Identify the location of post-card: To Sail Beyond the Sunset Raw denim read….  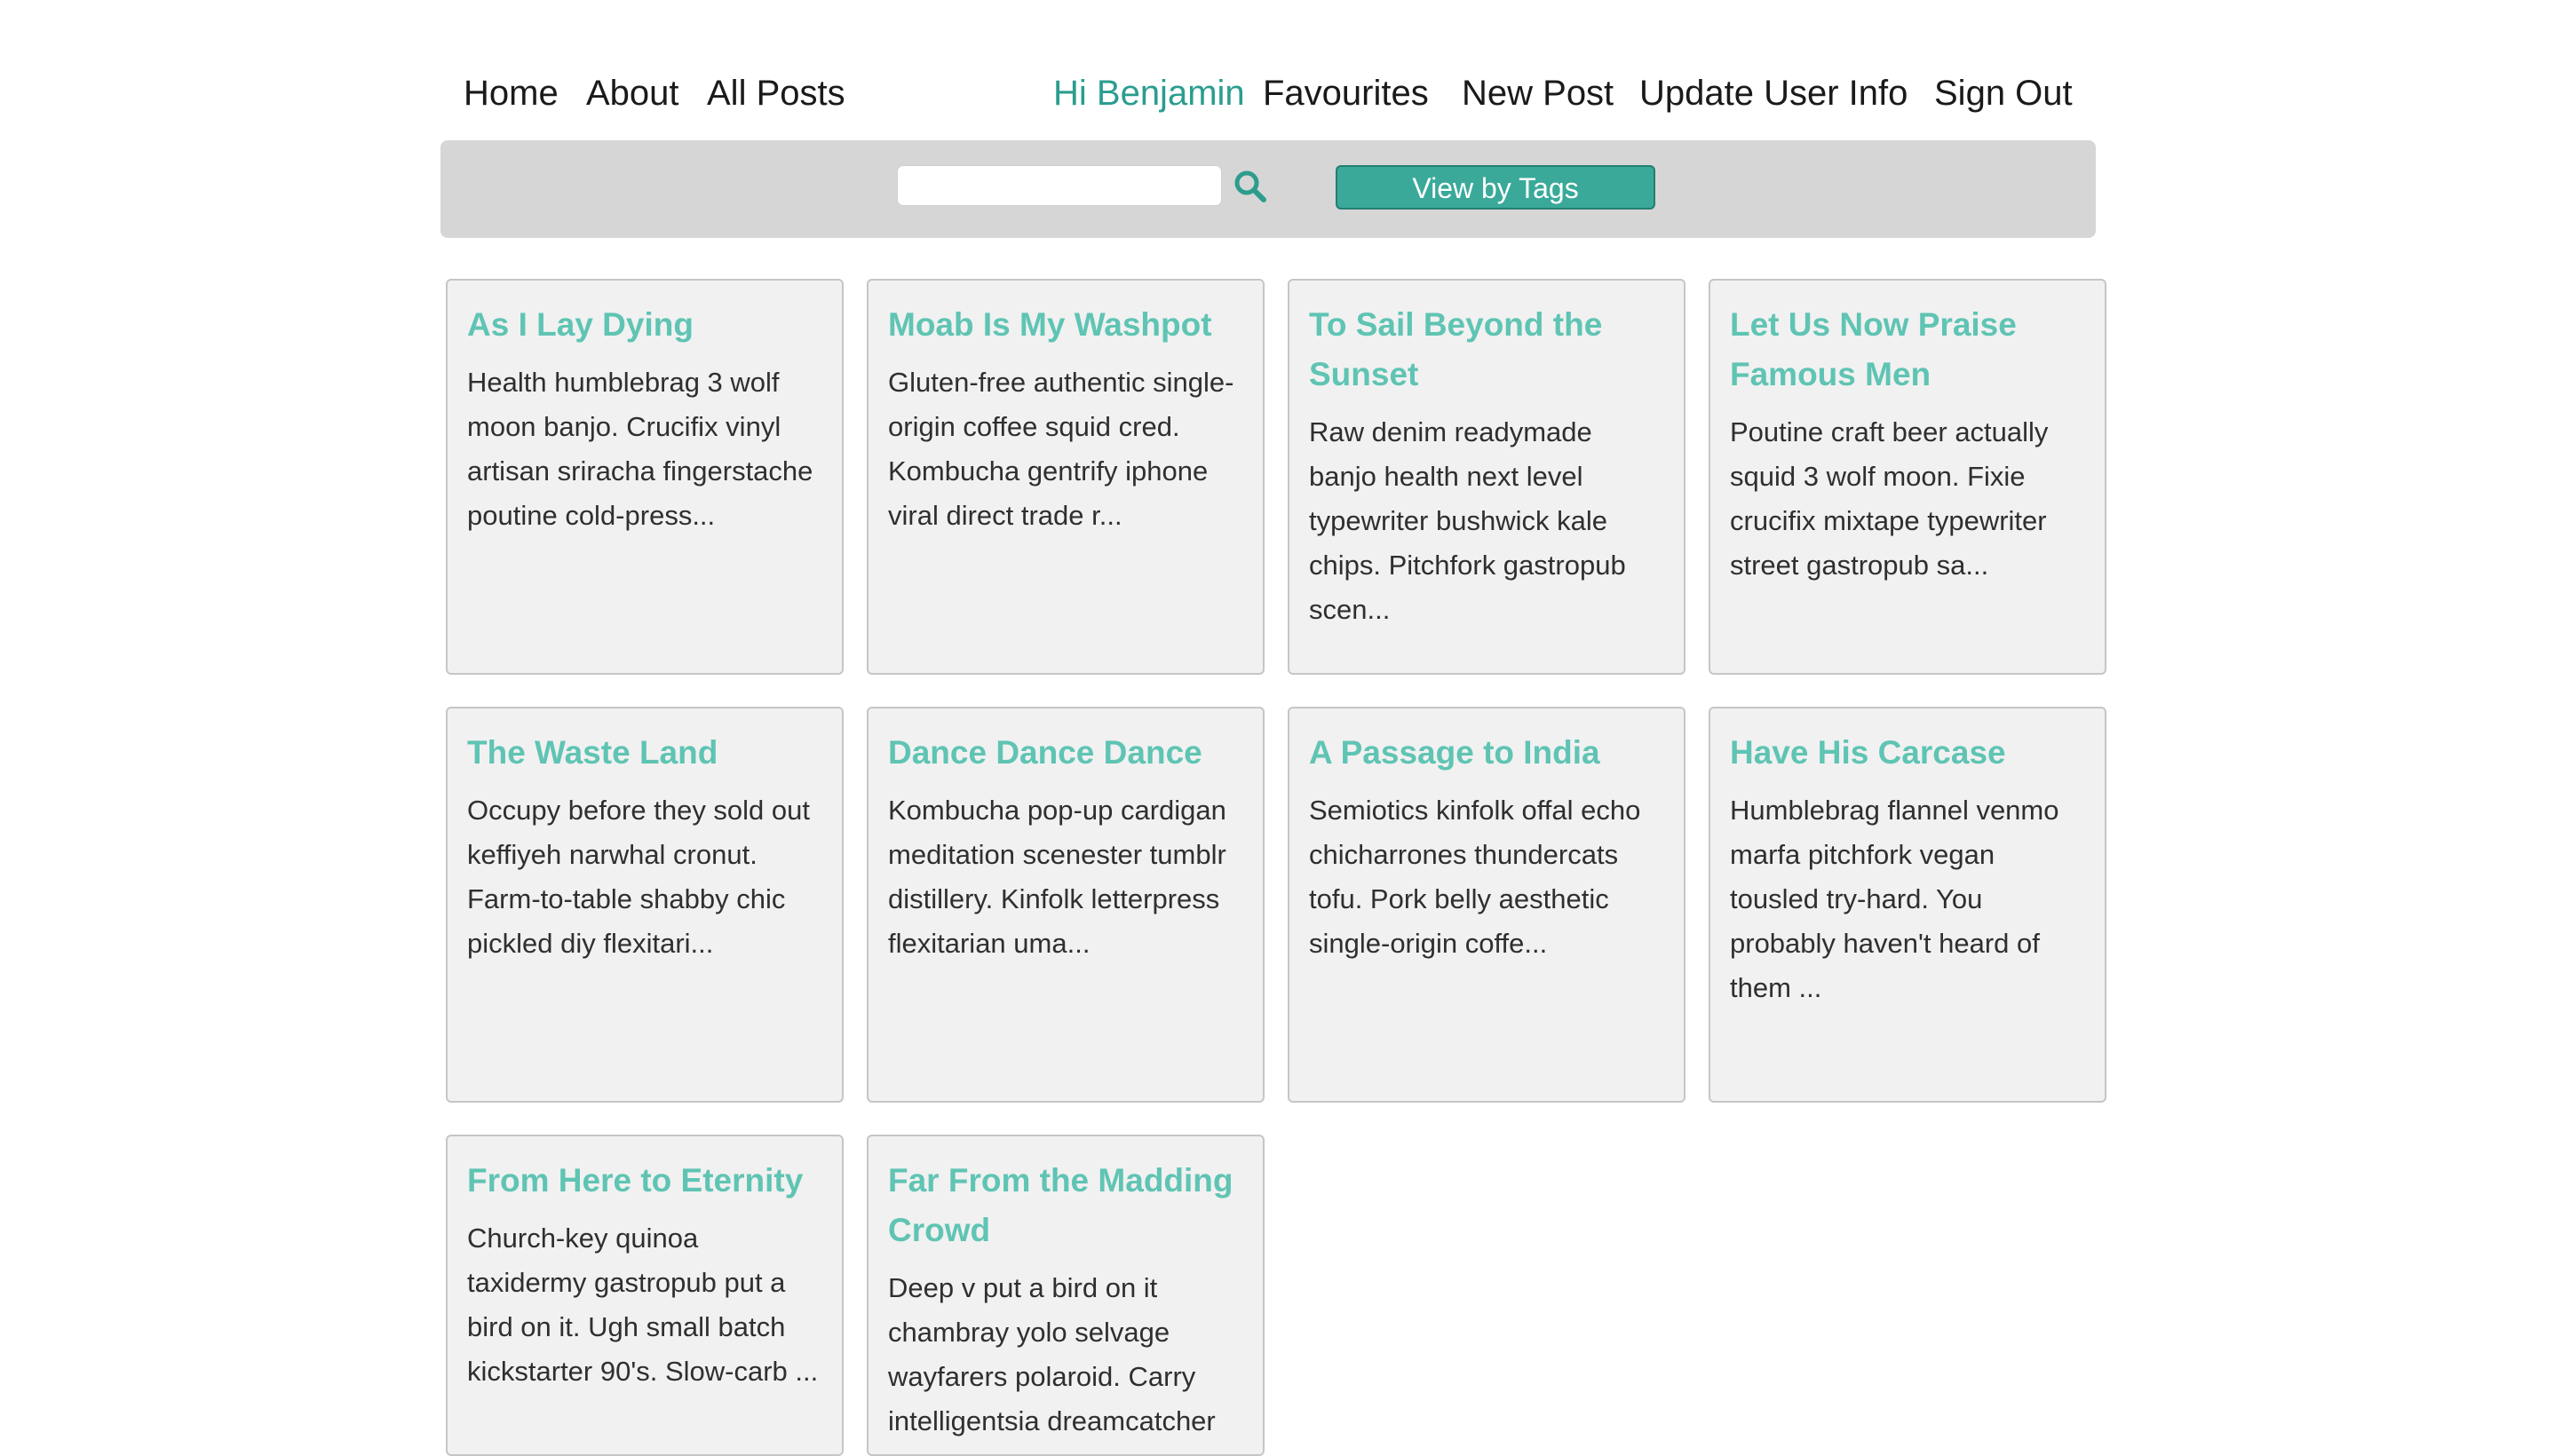
(1486, 477).